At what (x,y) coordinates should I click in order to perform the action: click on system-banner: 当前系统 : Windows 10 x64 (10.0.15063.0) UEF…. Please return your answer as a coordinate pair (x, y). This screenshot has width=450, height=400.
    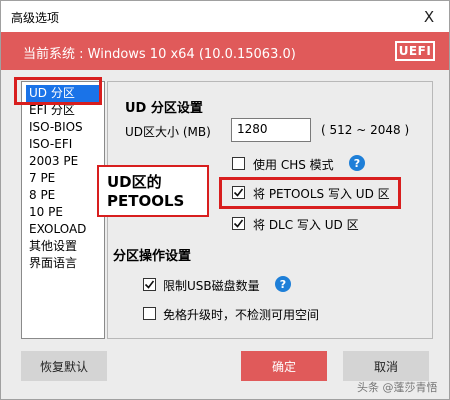
    Looking at the image, I should click on (225, 51).